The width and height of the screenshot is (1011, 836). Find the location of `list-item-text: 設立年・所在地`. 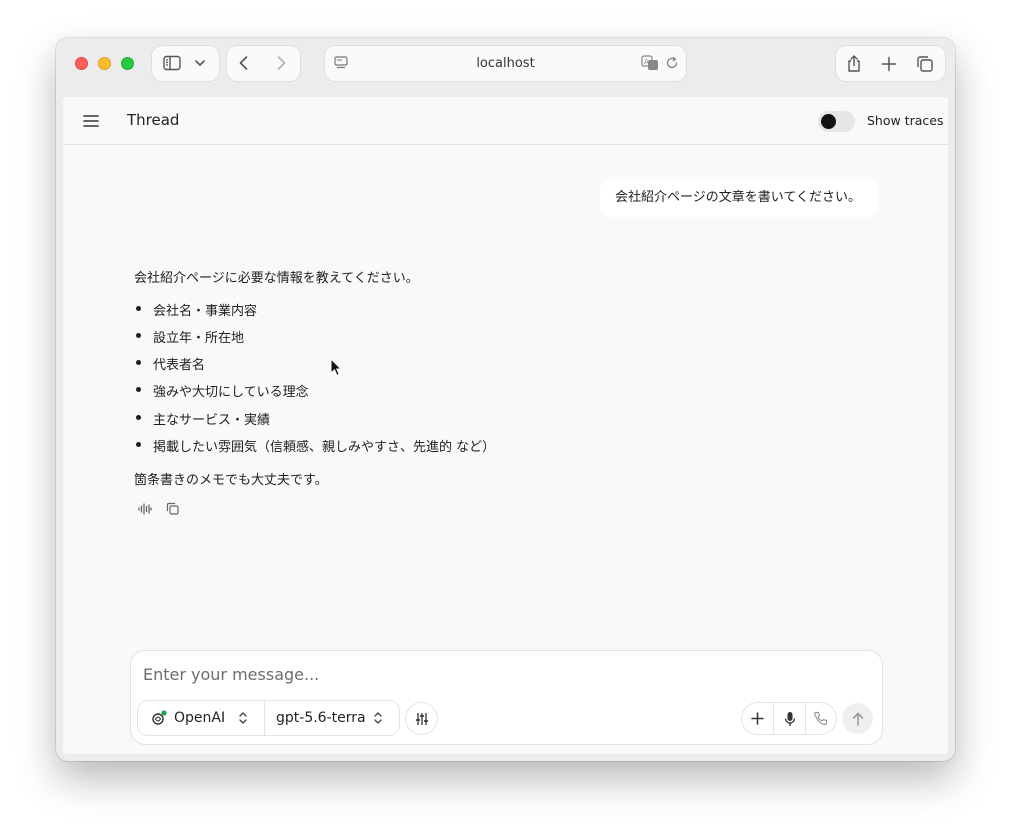

list-item-text: 設立年・所在地 is located at coordinates (199, 338).